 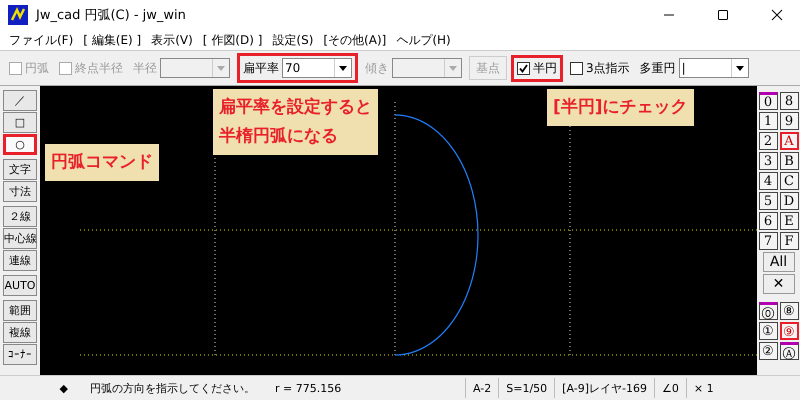 What do you see at coordinates (355, 40) in the screenshot?
I see `menu-item: [その他(A)]` at bounding box center [355, 40].